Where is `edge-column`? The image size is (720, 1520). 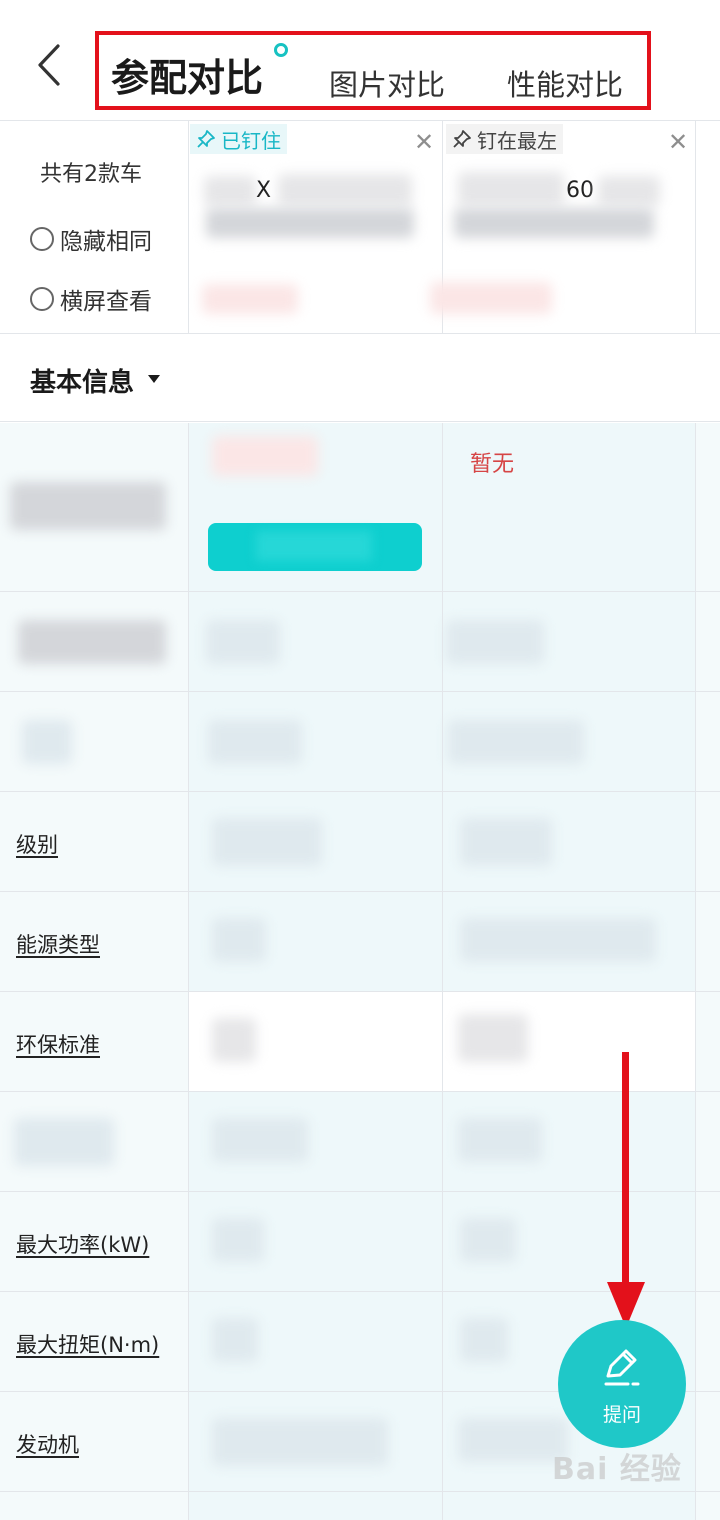 edge-column is located at coordinates (708, 971).